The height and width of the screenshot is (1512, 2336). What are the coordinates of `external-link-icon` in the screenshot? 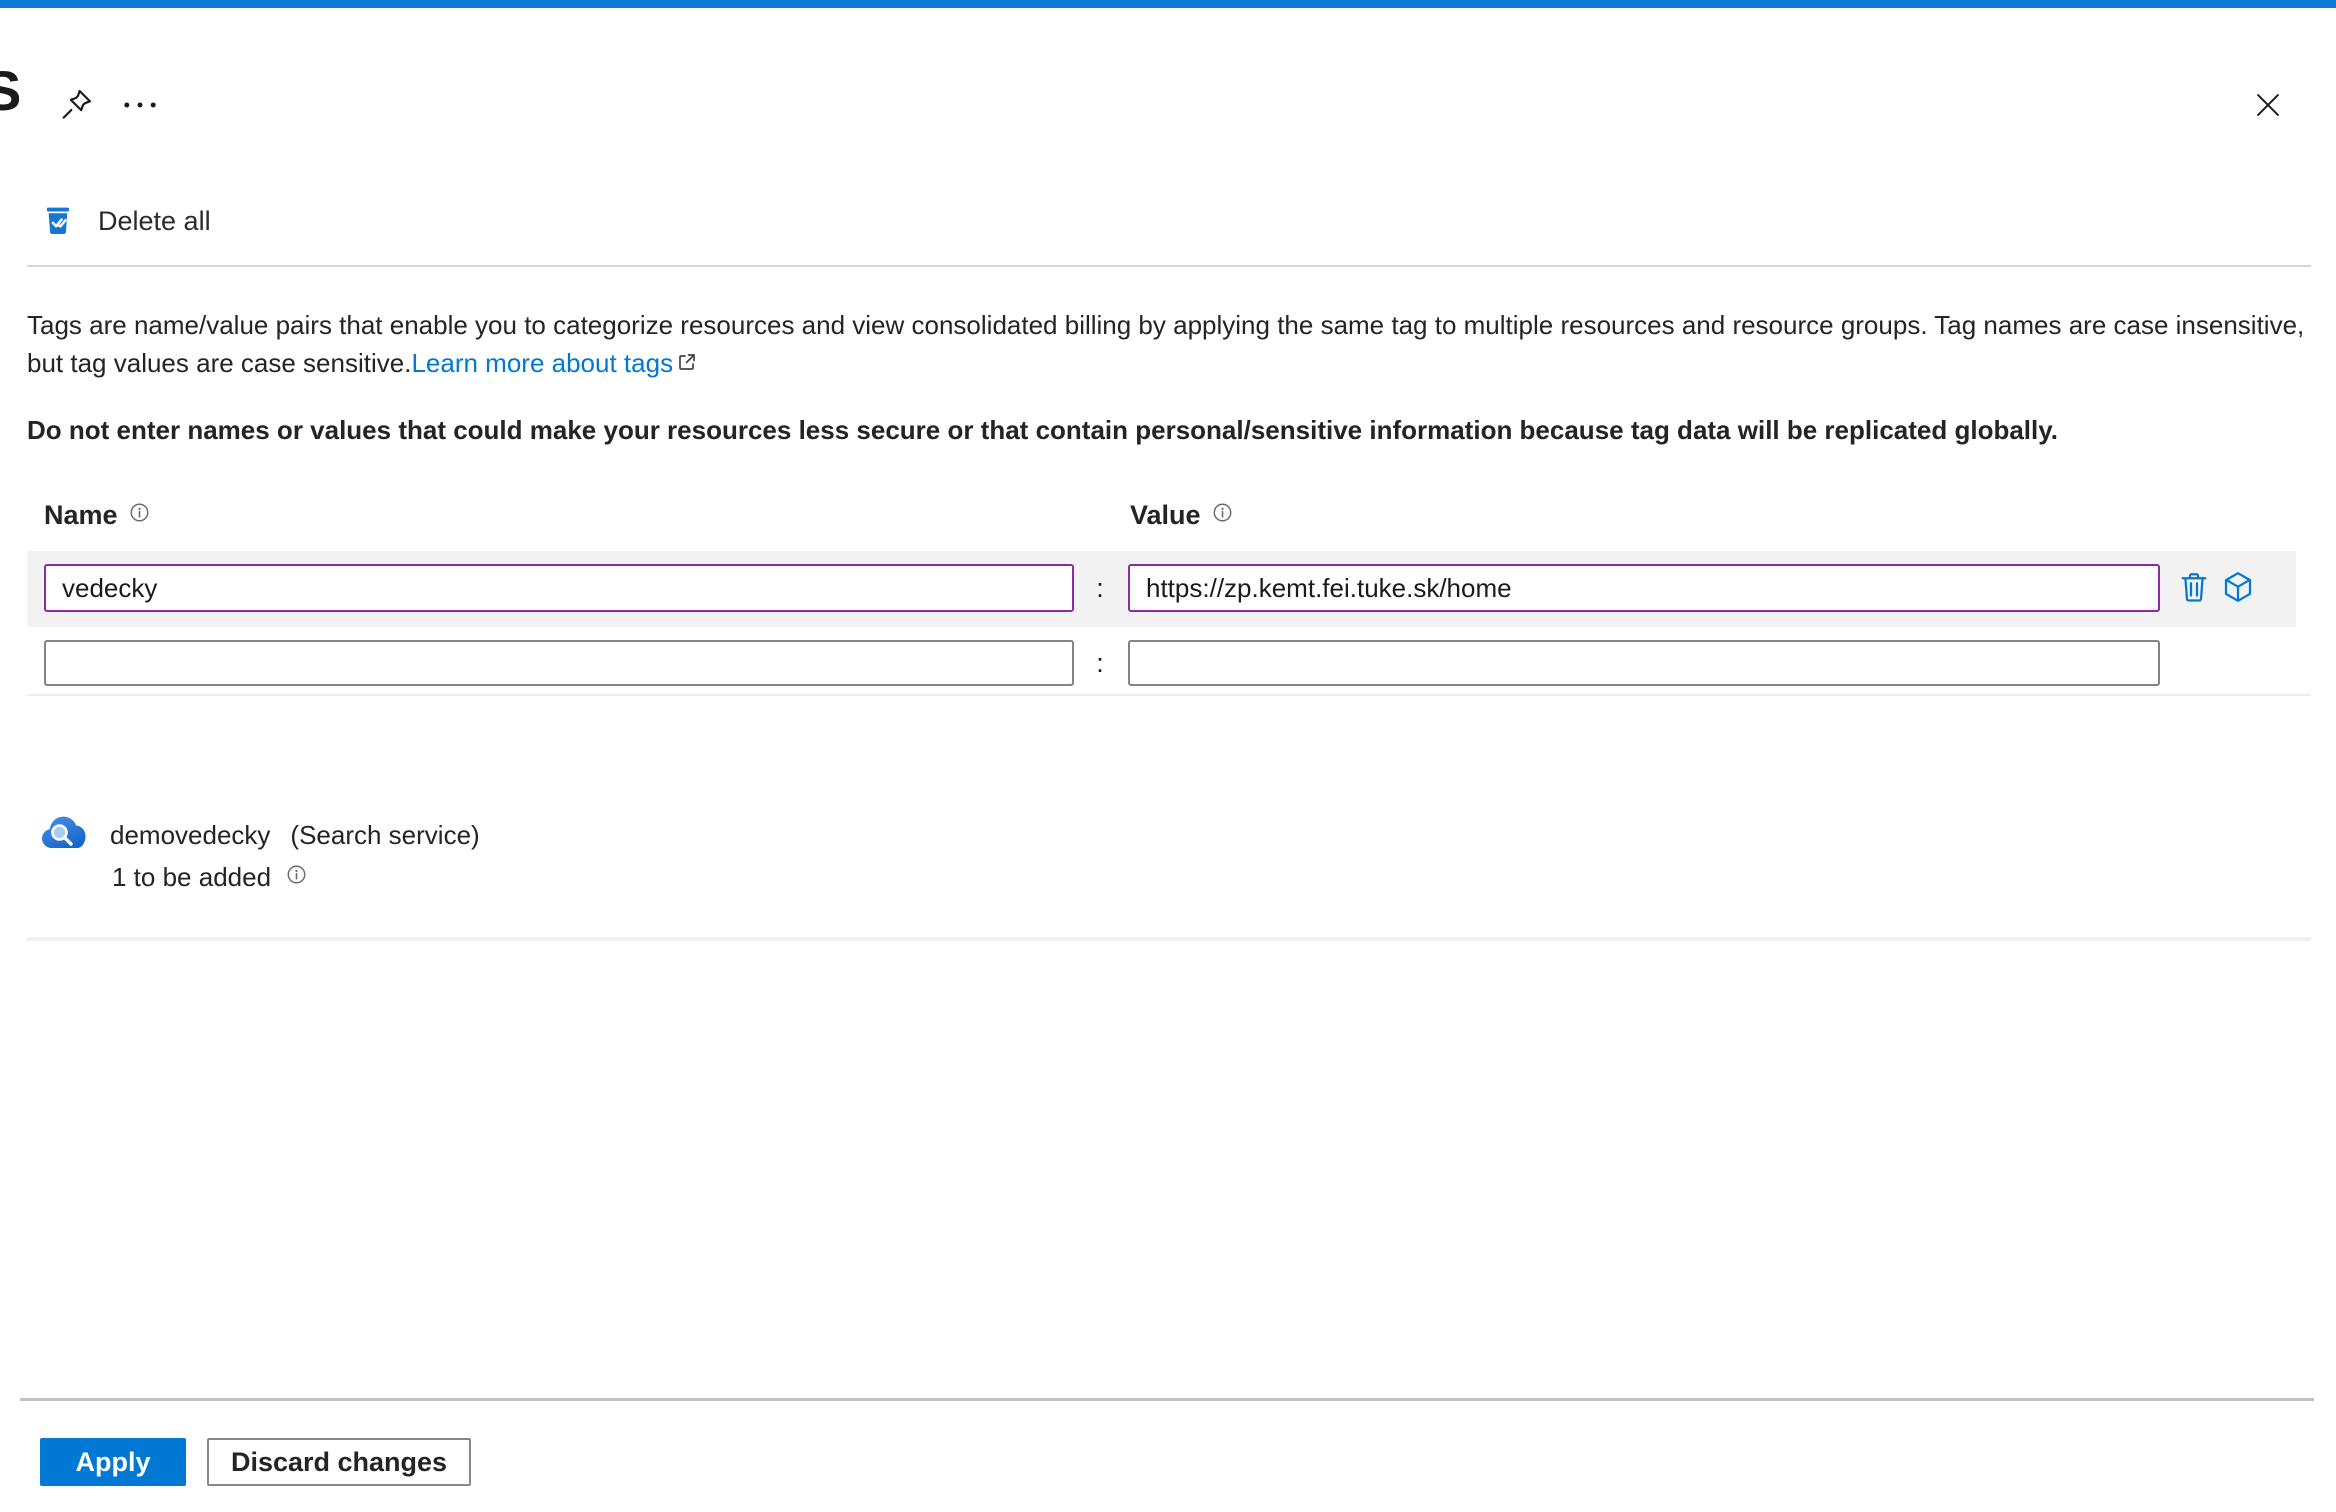 It's located at (687, 365).